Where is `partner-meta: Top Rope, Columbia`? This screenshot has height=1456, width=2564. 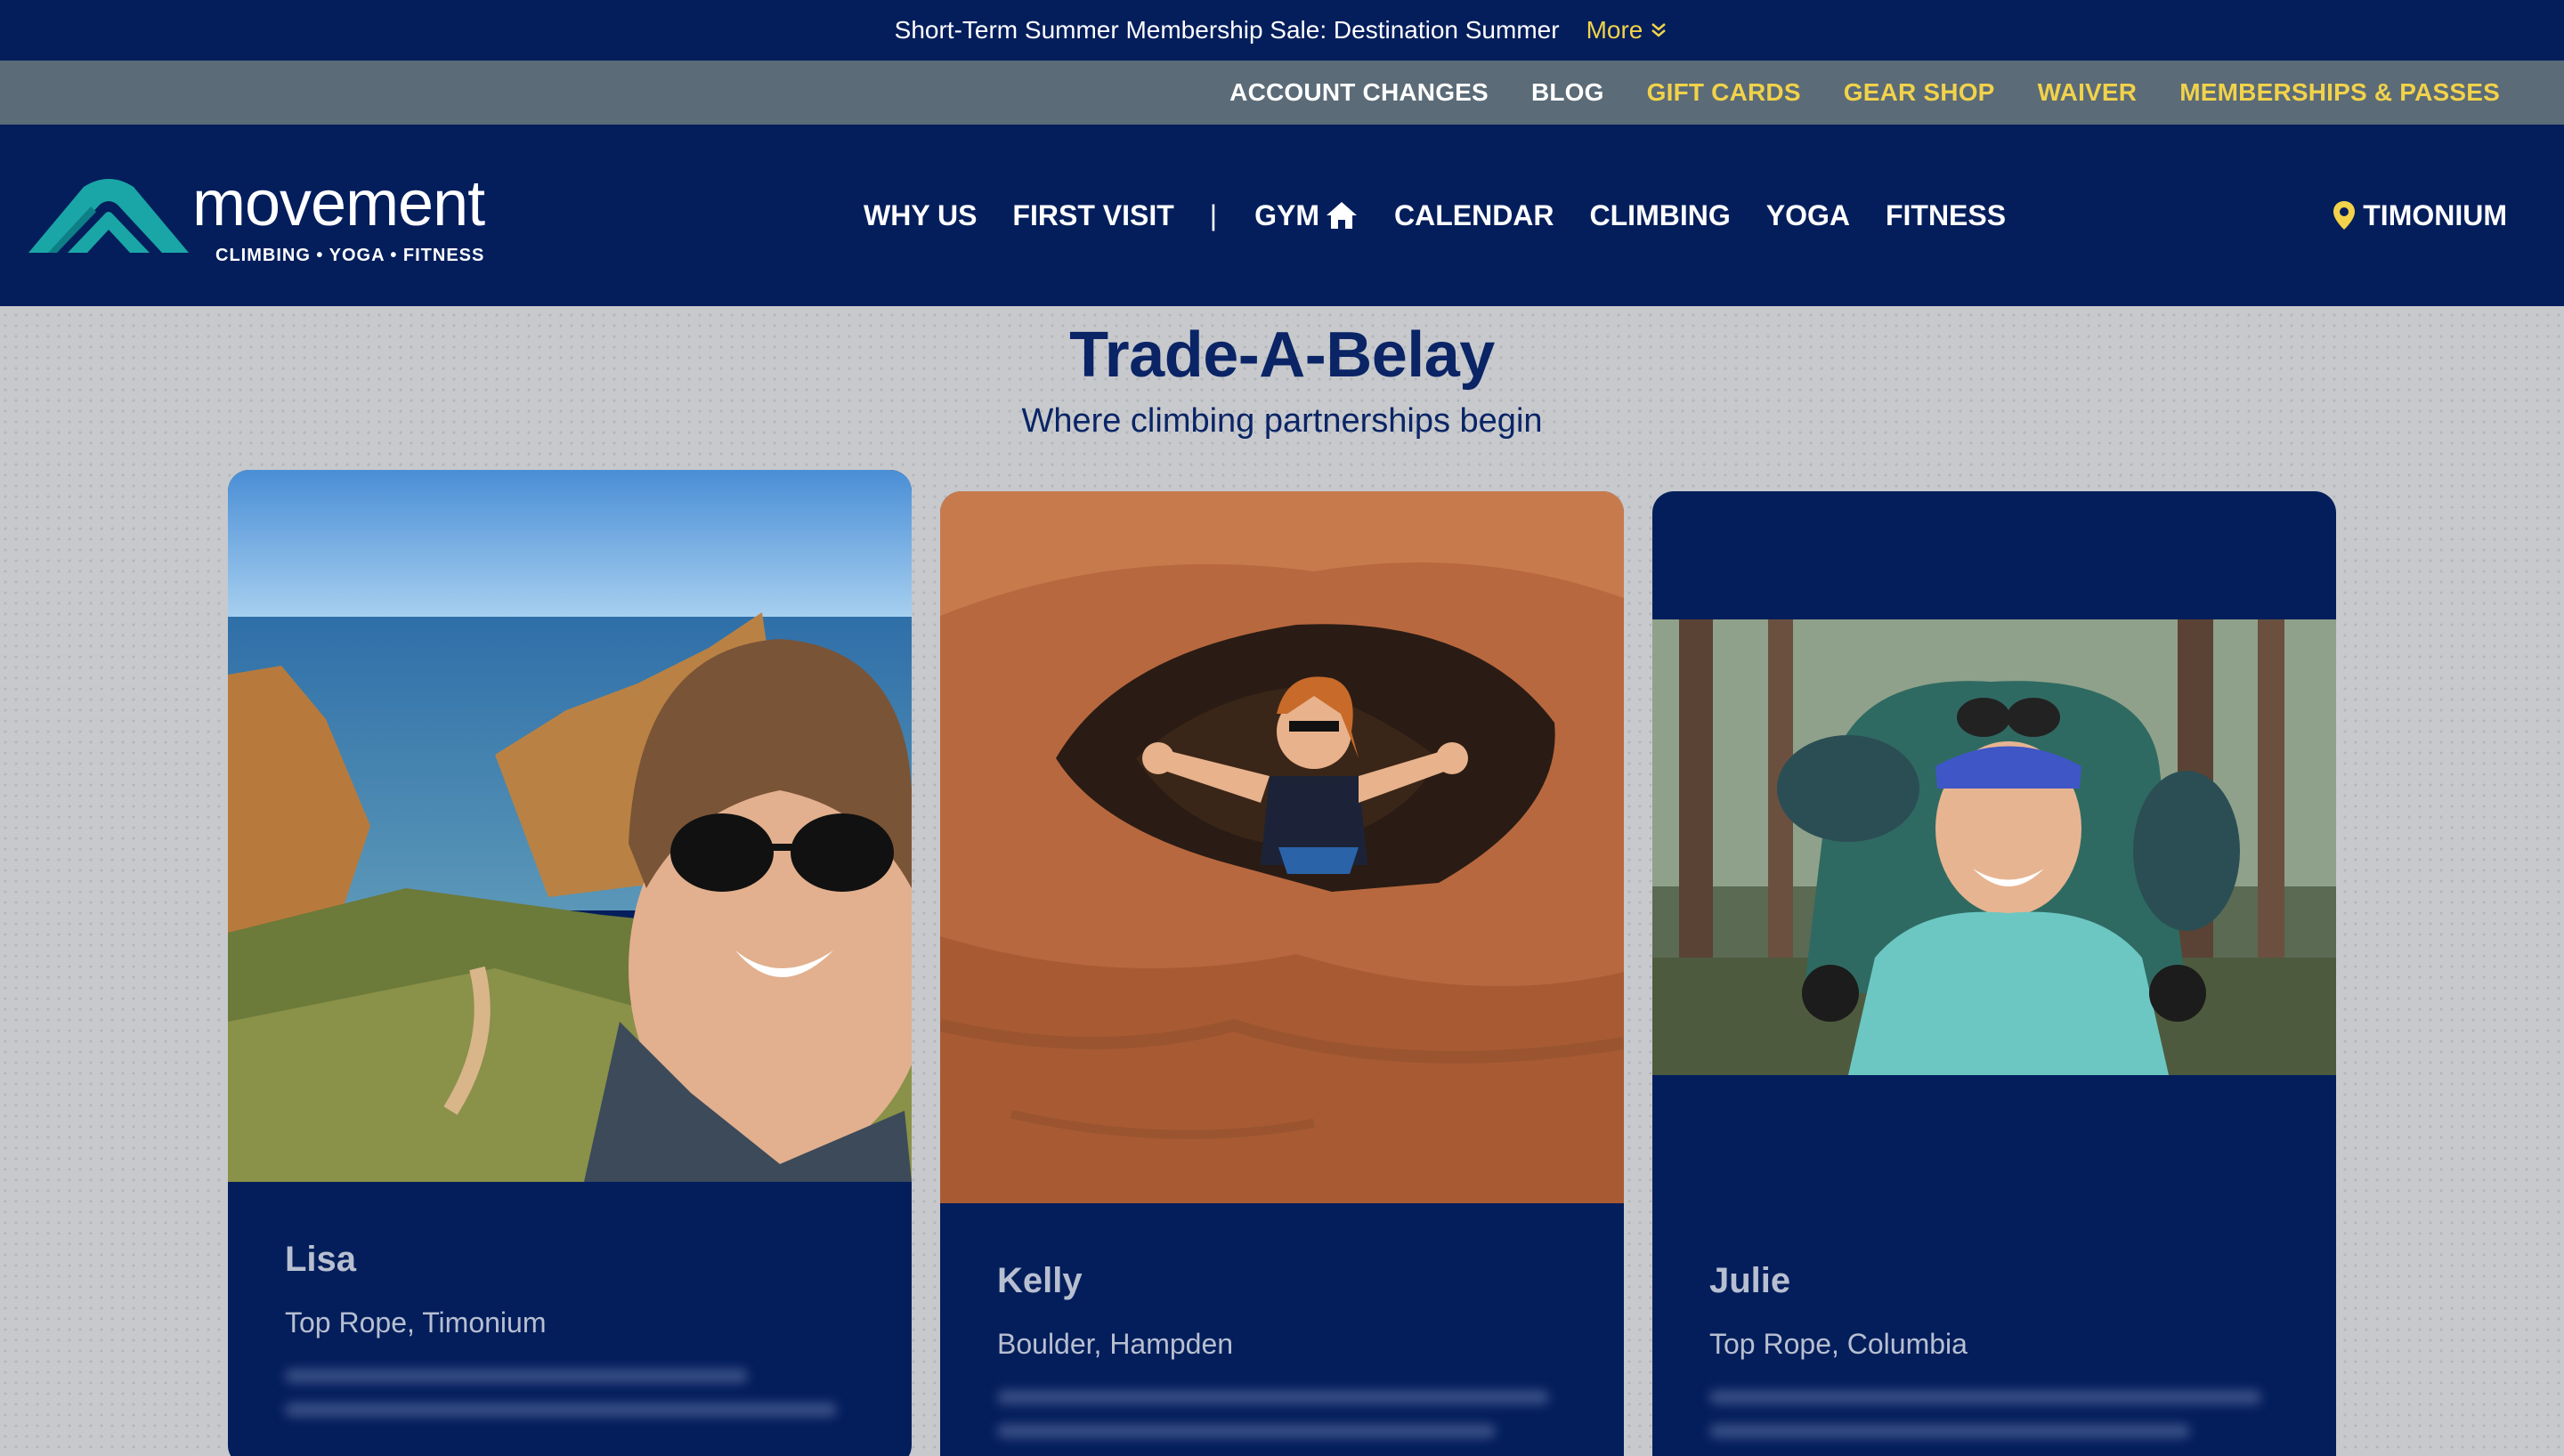 partner-meta: Top Rope, Columbia is located at coordinates (1838, 1344).